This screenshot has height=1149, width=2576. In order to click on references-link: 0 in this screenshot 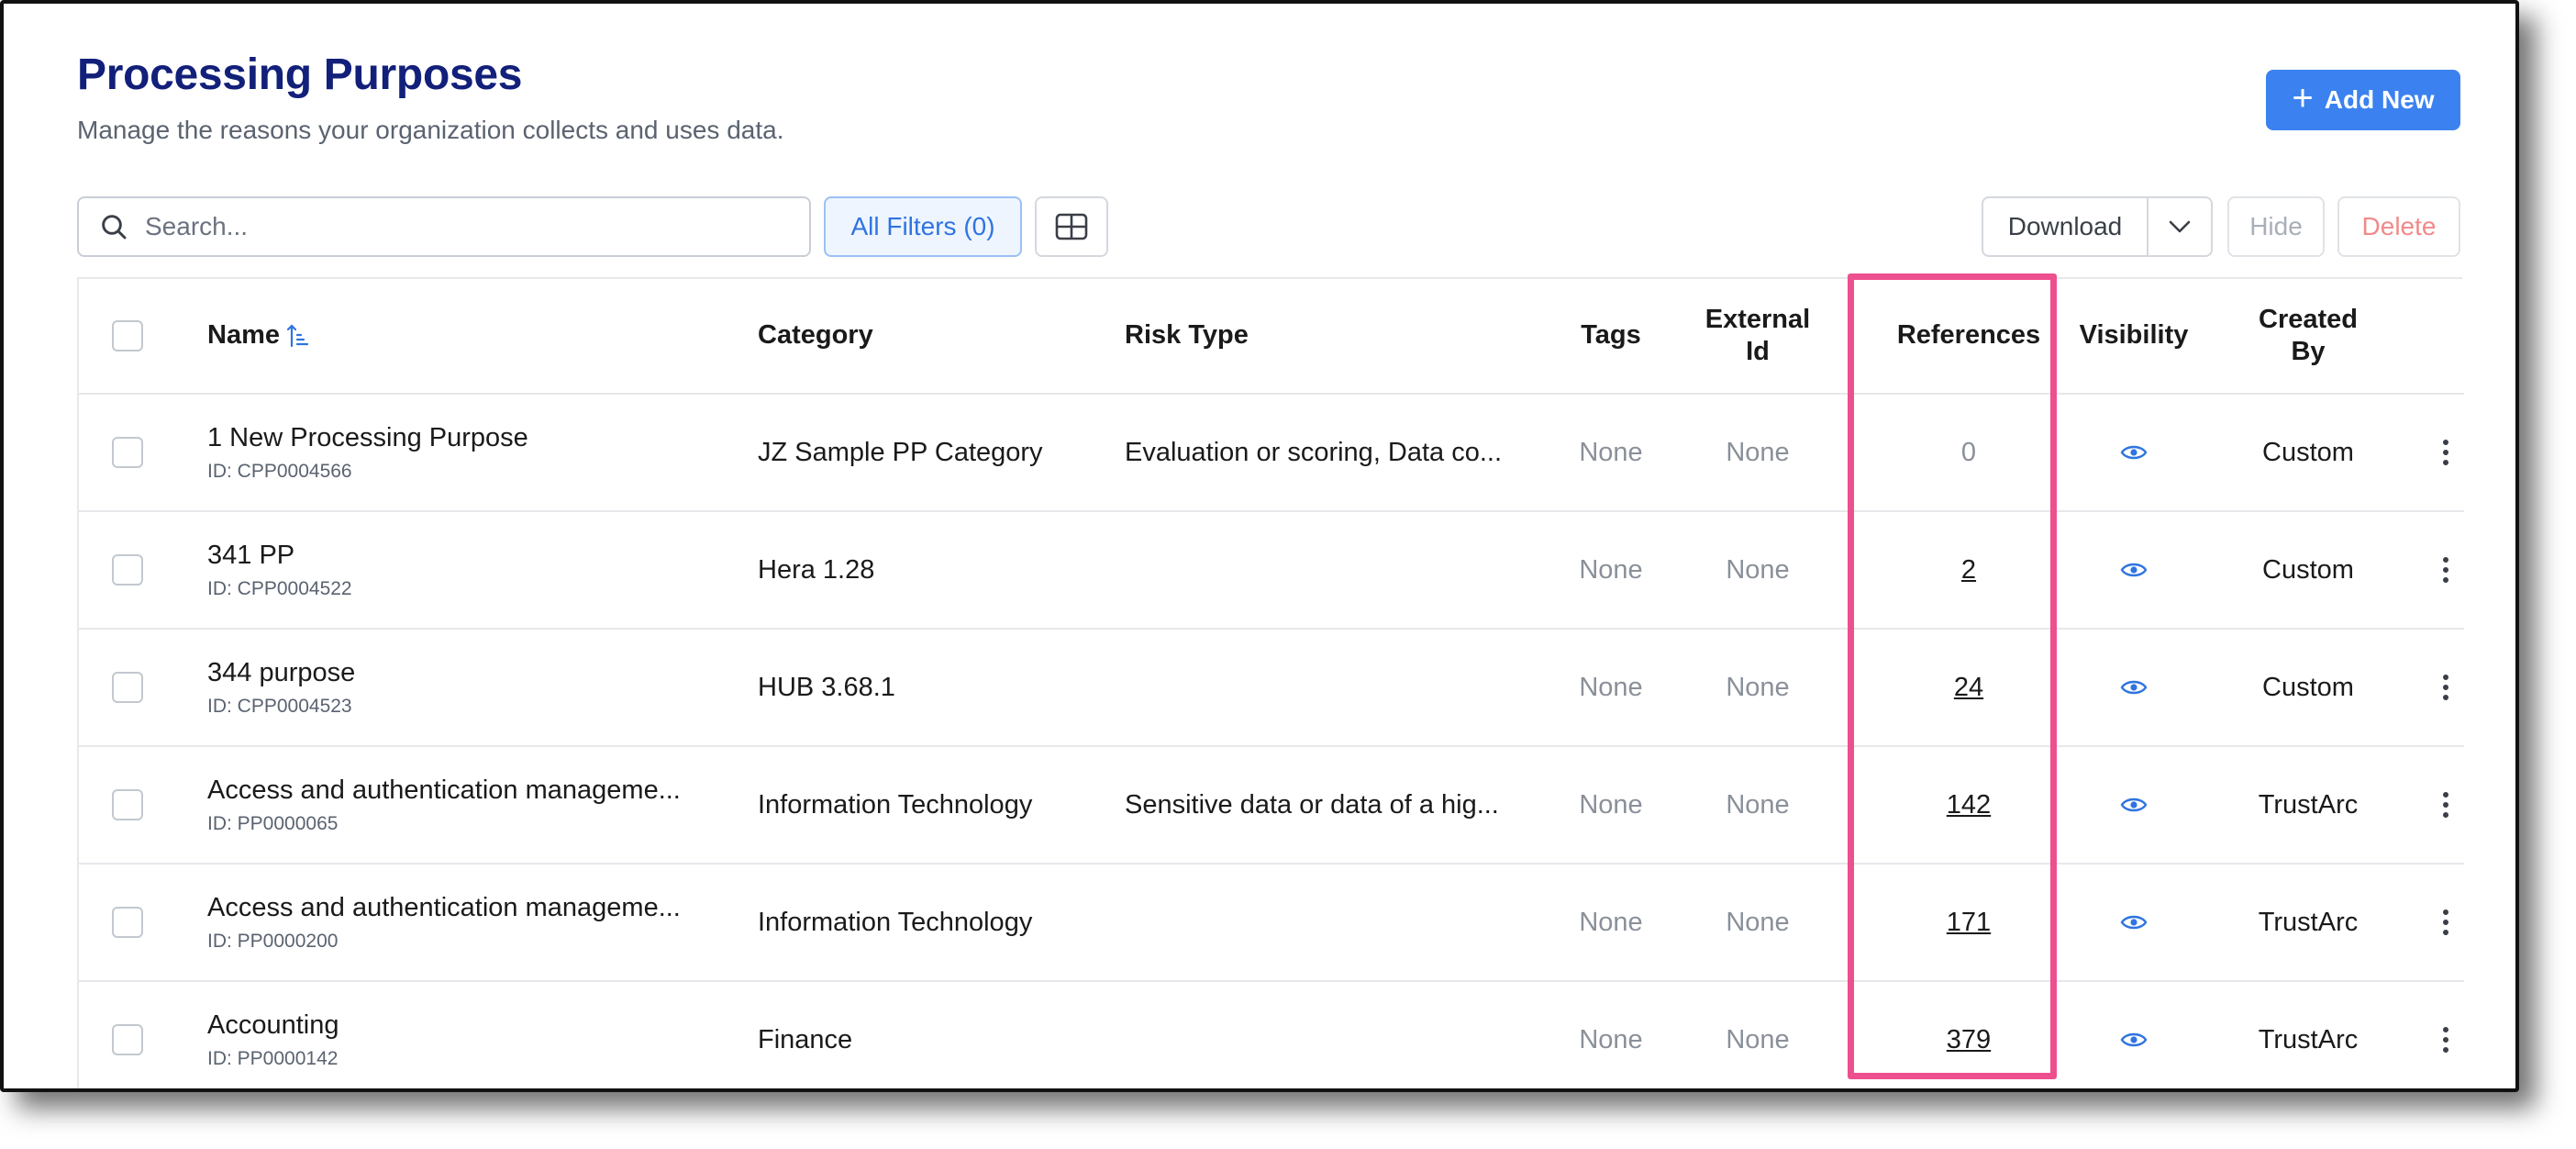, I will do `click(1968, 453)`.